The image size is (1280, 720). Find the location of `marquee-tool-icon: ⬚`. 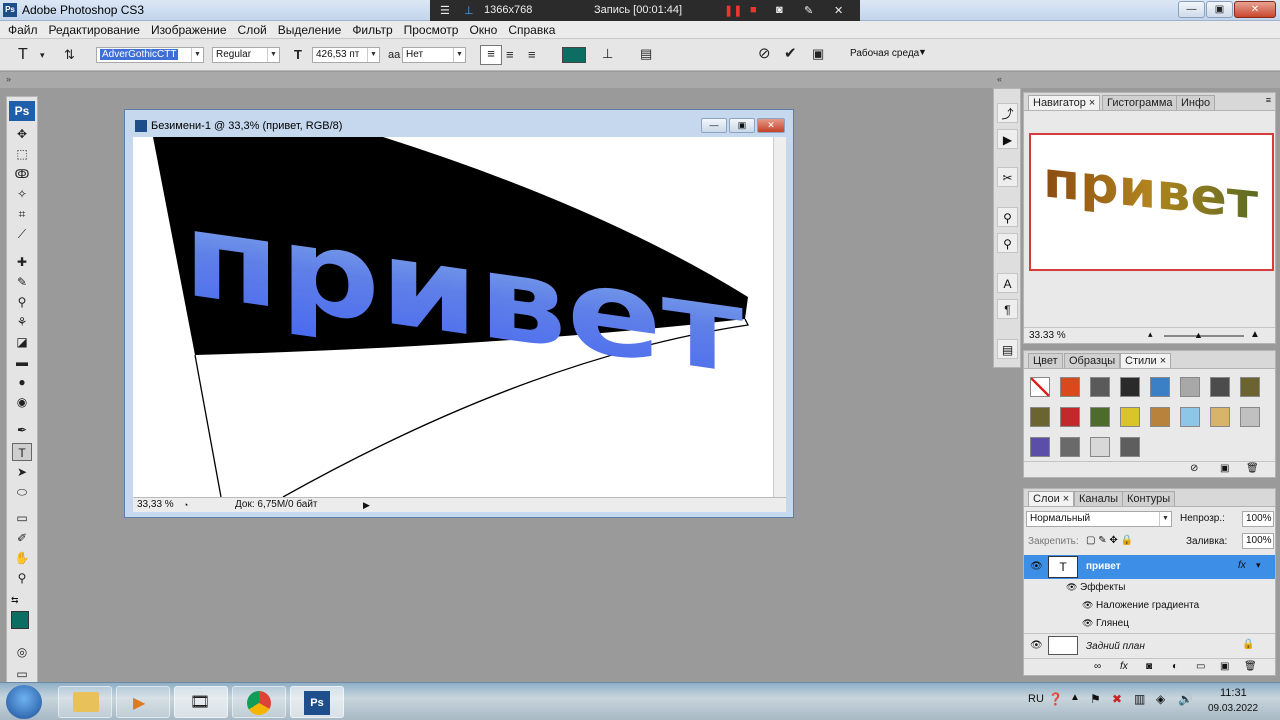

marquee-tool-icon: ⬚ is located at coordinates (22, 154).